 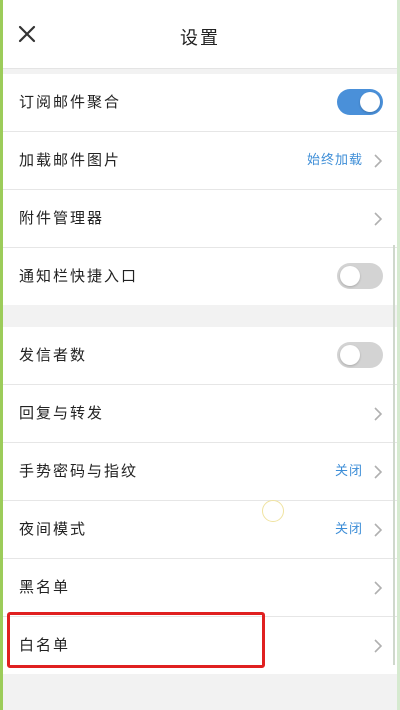 What do you see at coordinates (200, 645) in the screenshot?
I see `row-whitelist: 白名单` at bounding box center [200, 645].